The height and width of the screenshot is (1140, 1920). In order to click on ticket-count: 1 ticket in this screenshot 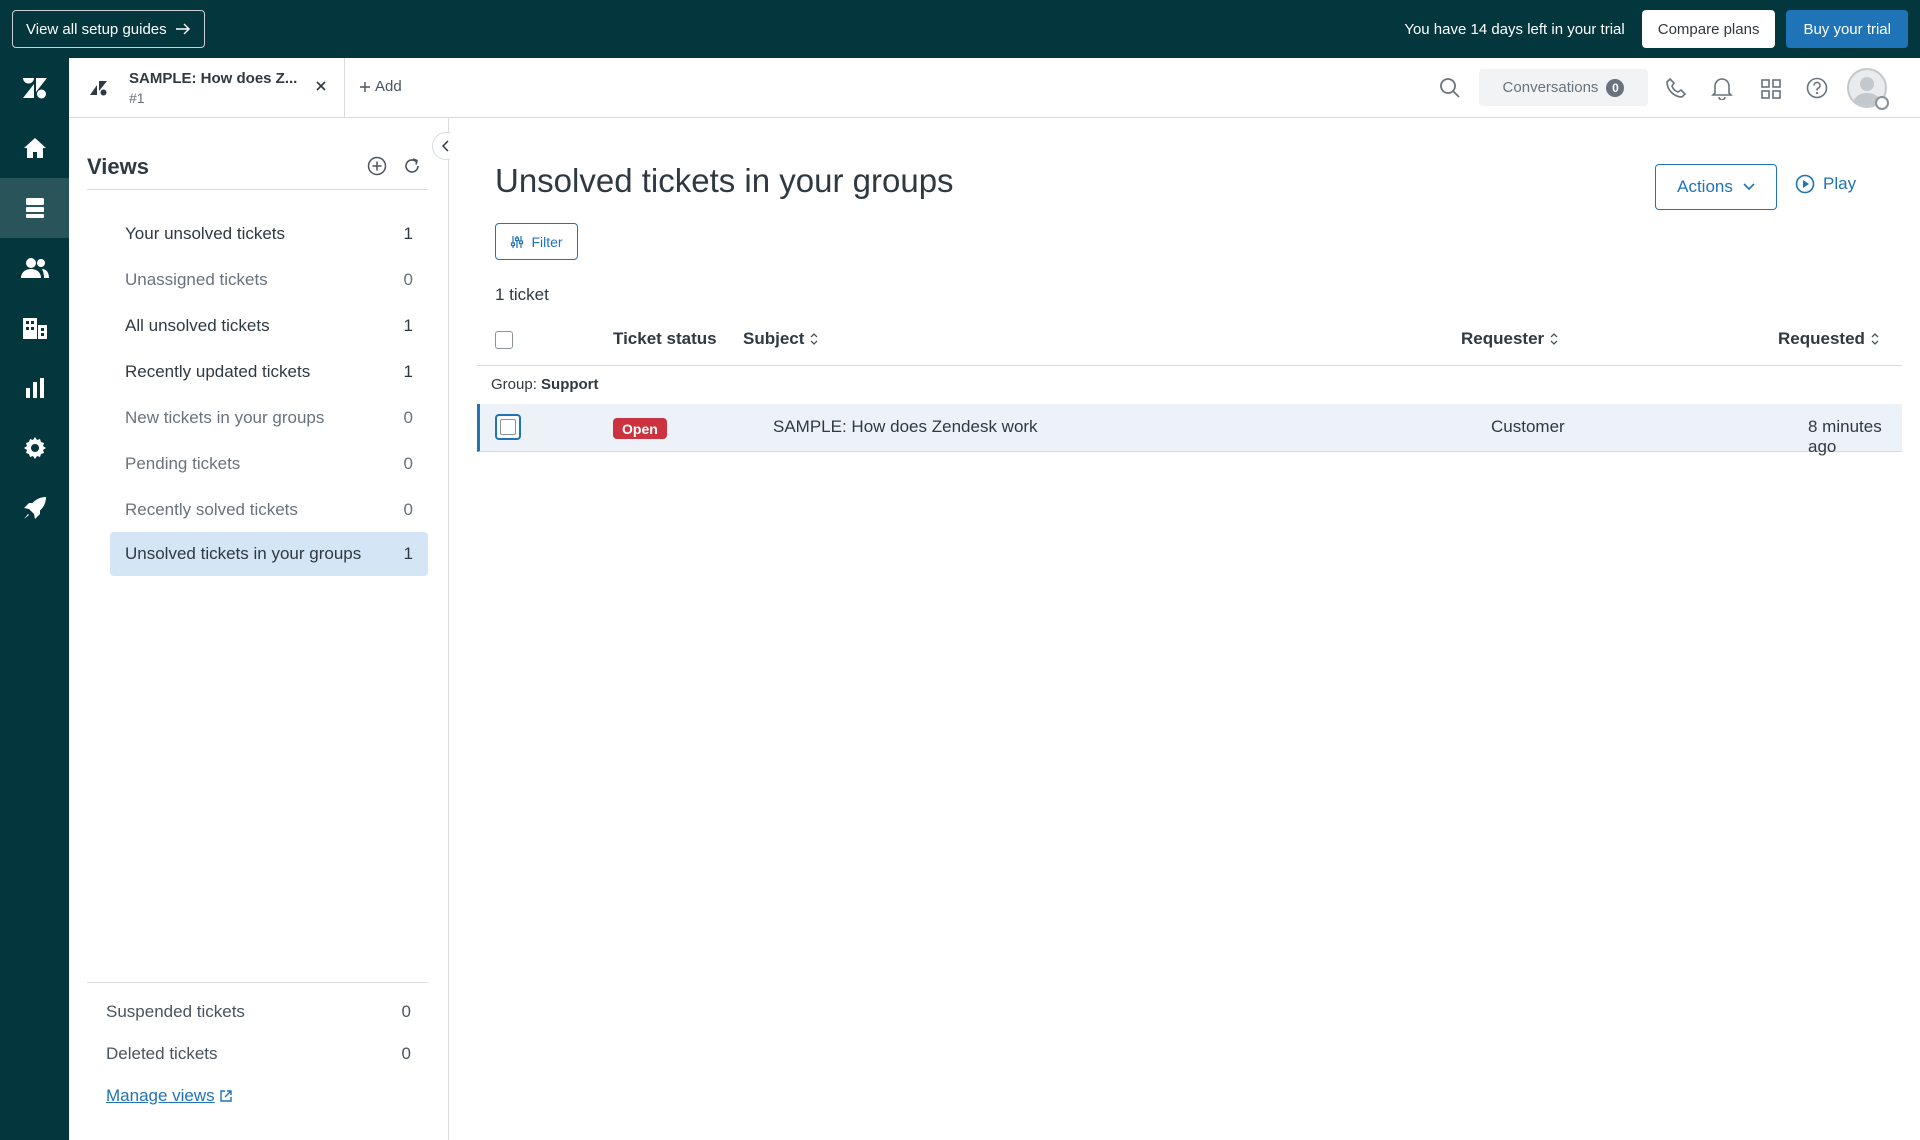, I will do `click(522, 294)`.